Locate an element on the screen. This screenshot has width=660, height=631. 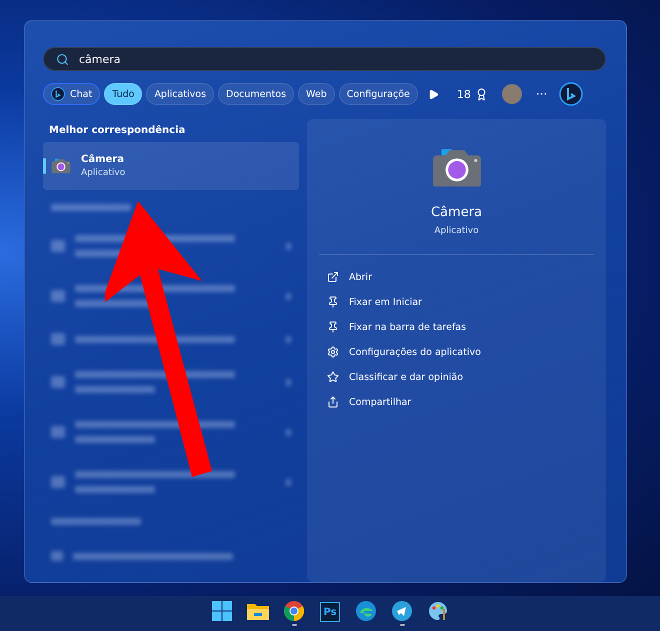
browser-icon is located at coordinates (294, 611).